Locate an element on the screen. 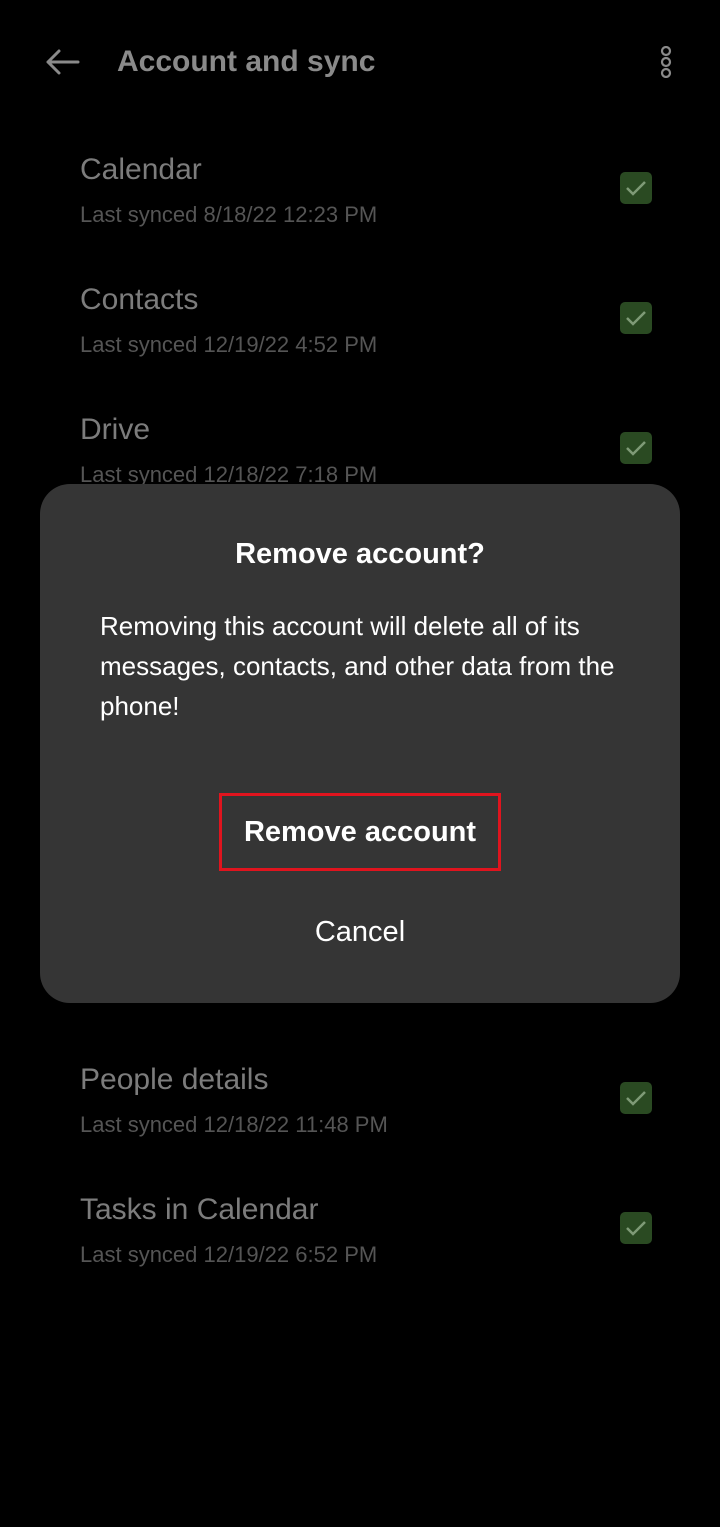 This screenshot has height=1527, width=720. cancel-button: Cancel is located at coordinates (360, 932).